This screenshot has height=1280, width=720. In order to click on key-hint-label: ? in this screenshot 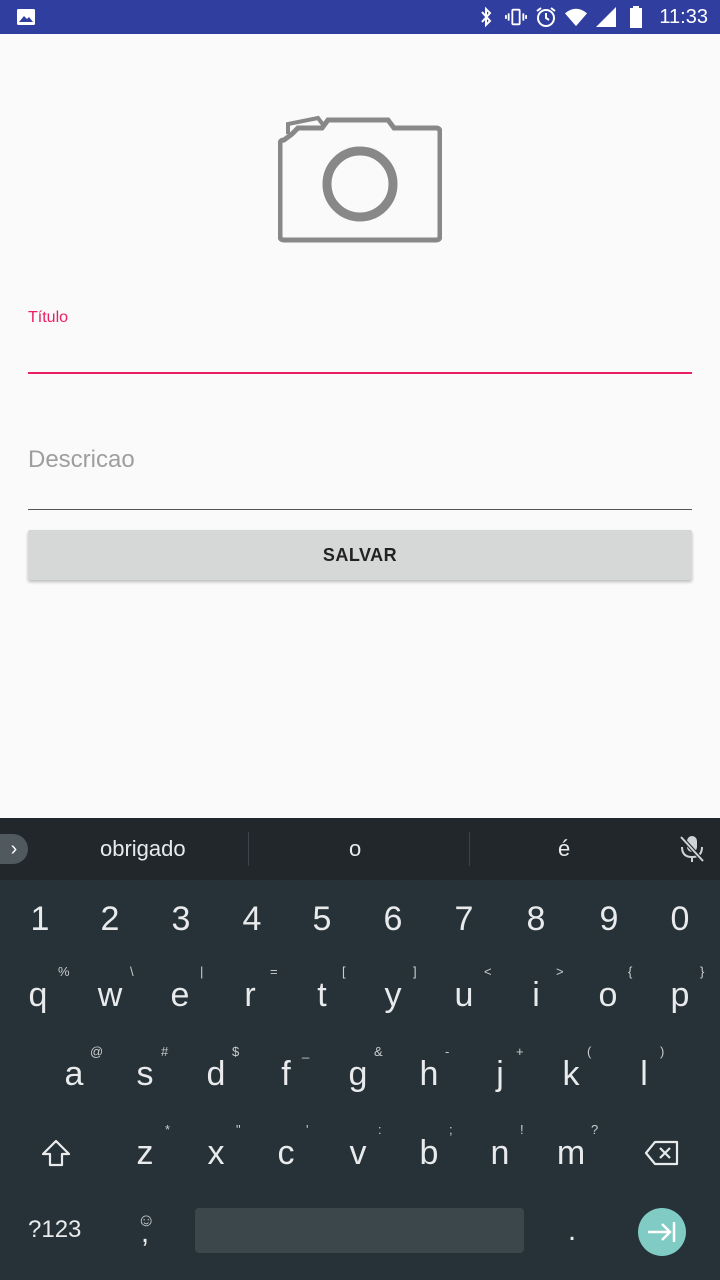, I will do `click(595, 1129)`.